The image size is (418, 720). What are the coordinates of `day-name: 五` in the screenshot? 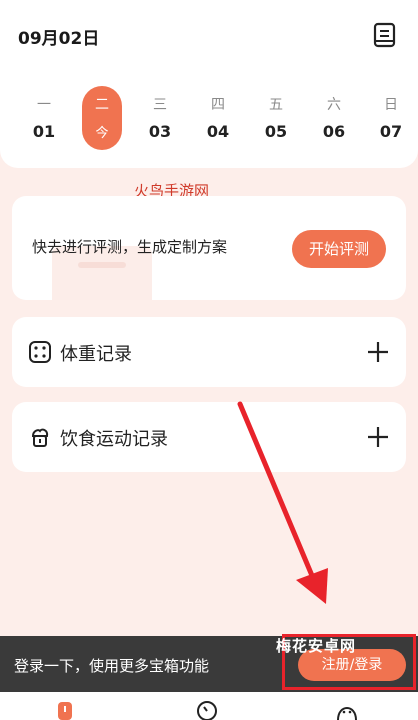 It's located at (276, 105).